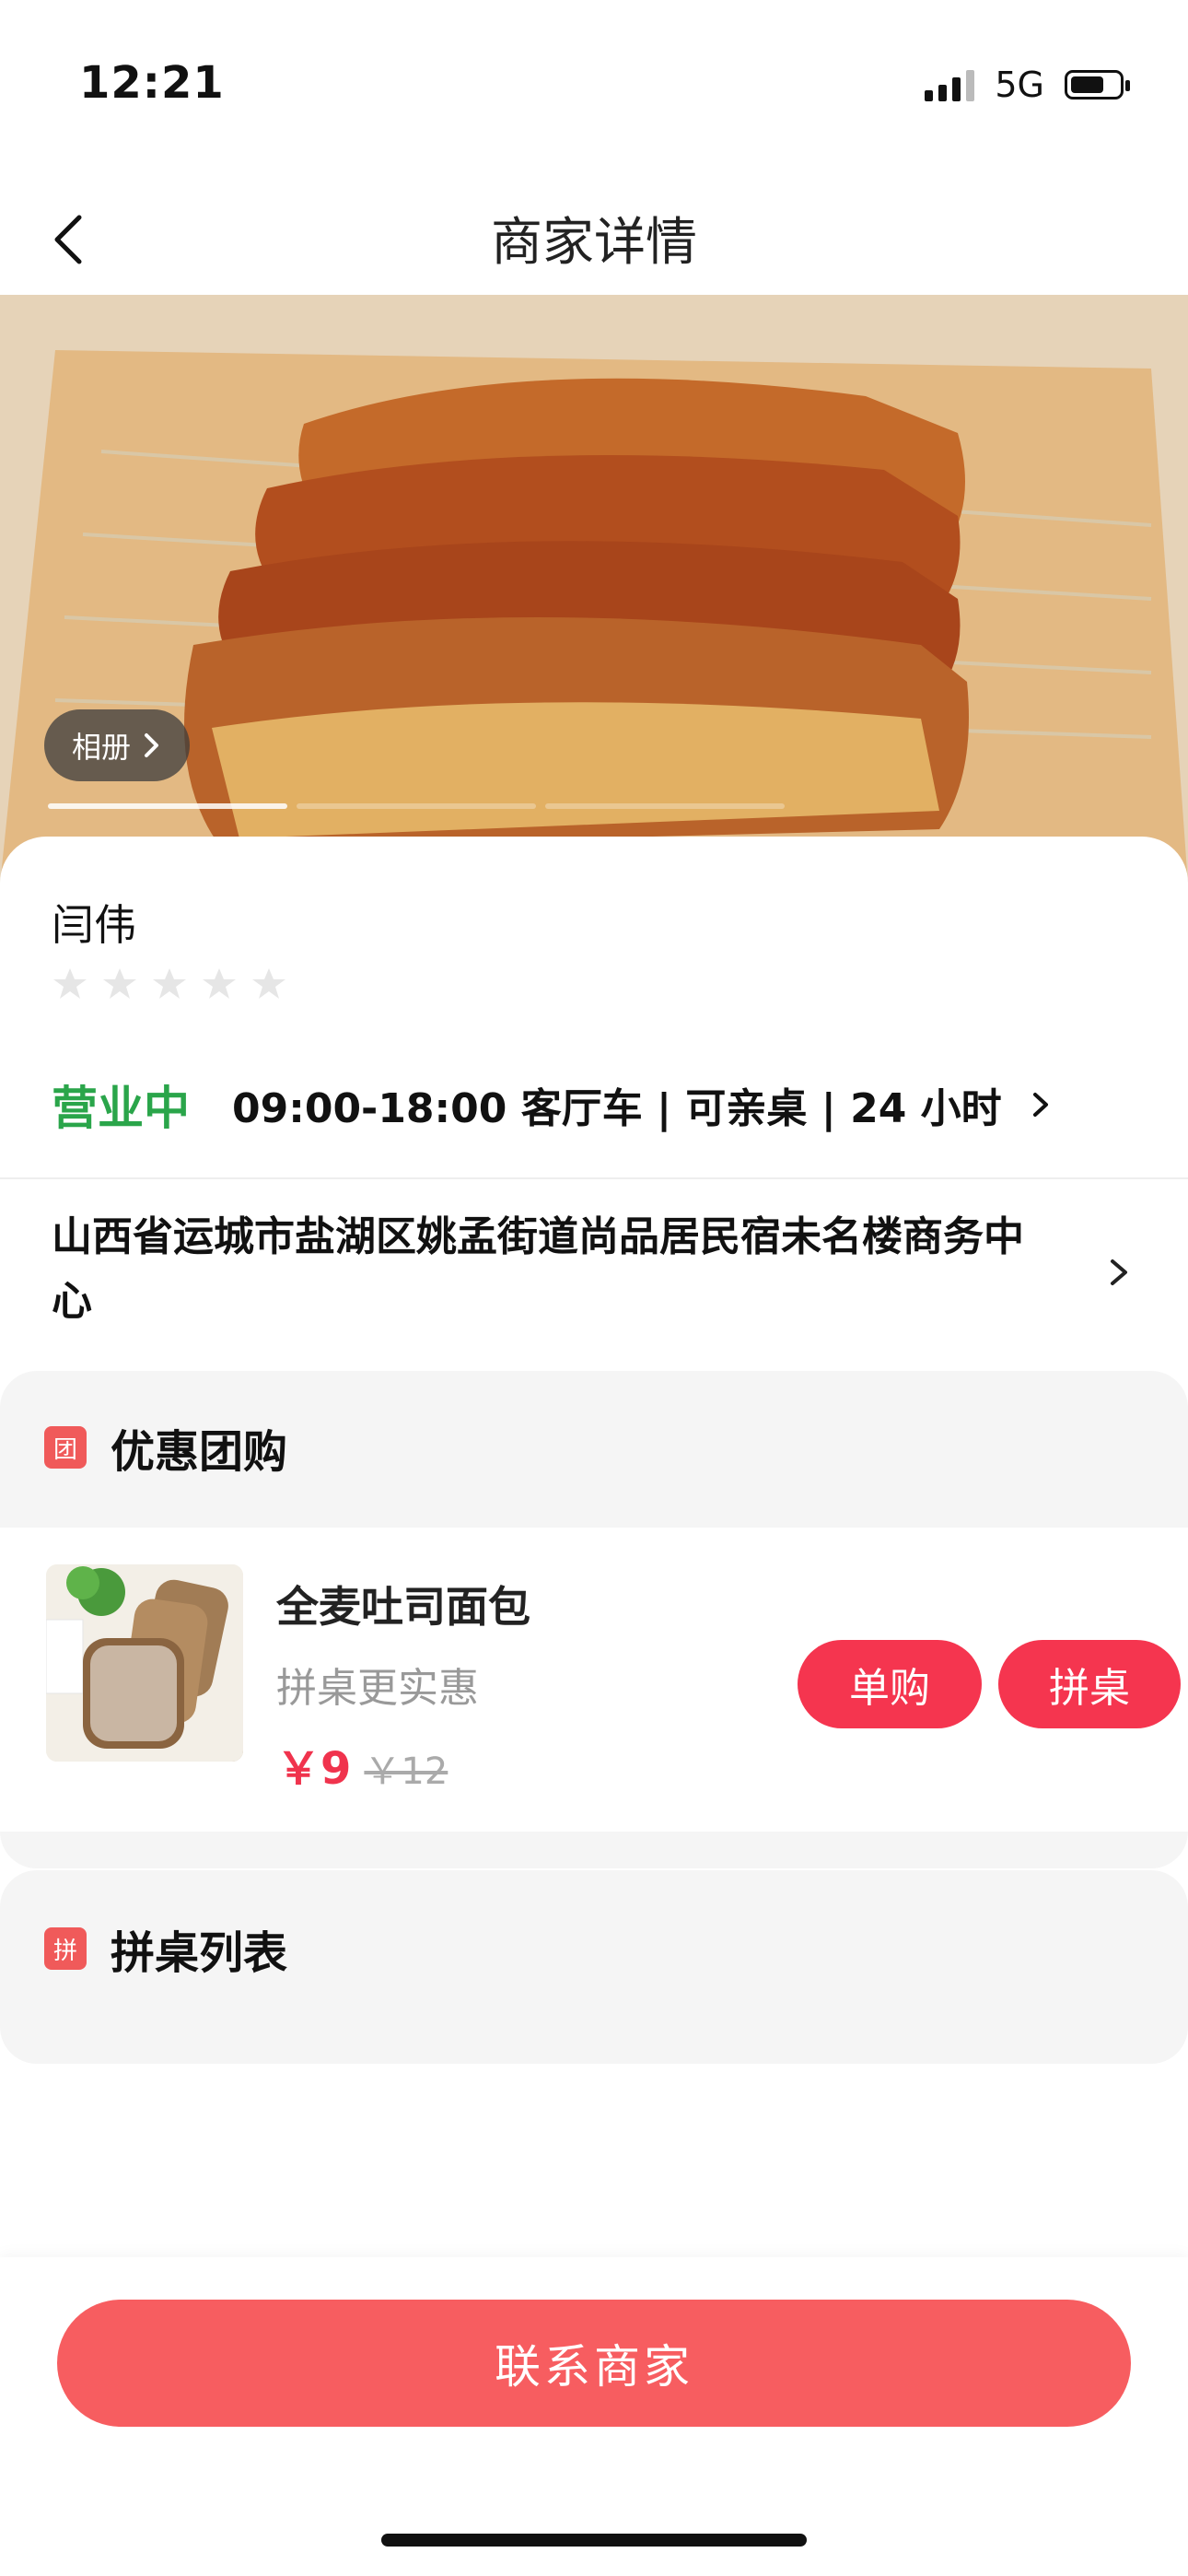  I want to click on status-indicators: 5G, so click(1027, 84).